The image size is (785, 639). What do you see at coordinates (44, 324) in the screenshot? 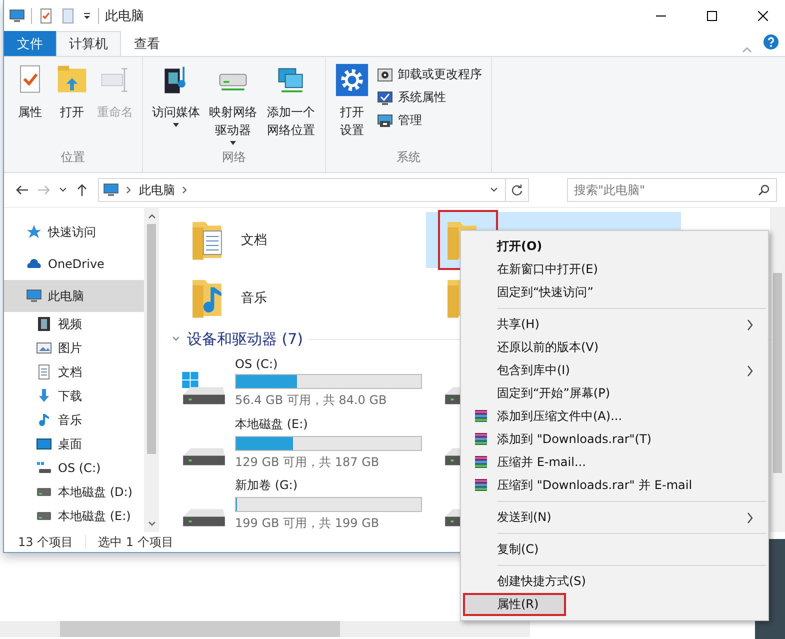
I see `film-icon` at bounding box center [44, 324].